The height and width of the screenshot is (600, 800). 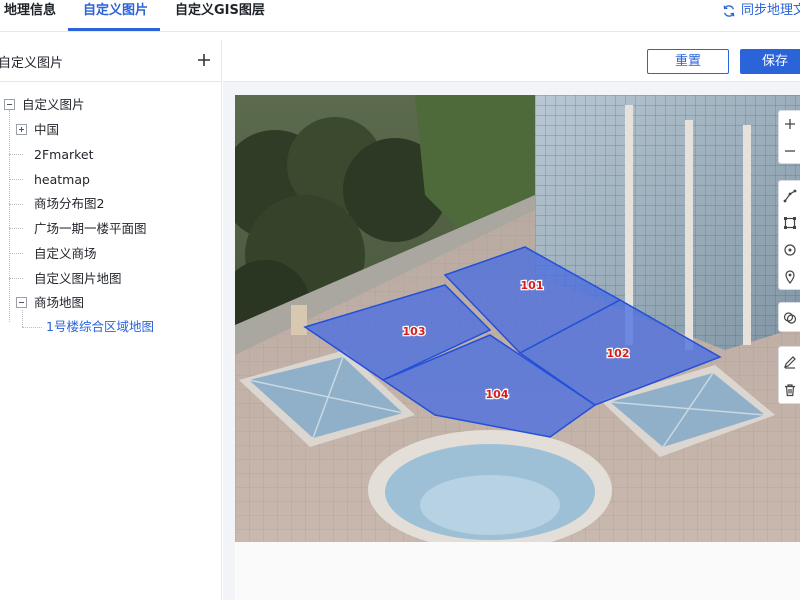 What do you see at coordinates (53, 105) in the screenshot?
I see `tree-root: 自定义图片` at bounding box center [53, 105].